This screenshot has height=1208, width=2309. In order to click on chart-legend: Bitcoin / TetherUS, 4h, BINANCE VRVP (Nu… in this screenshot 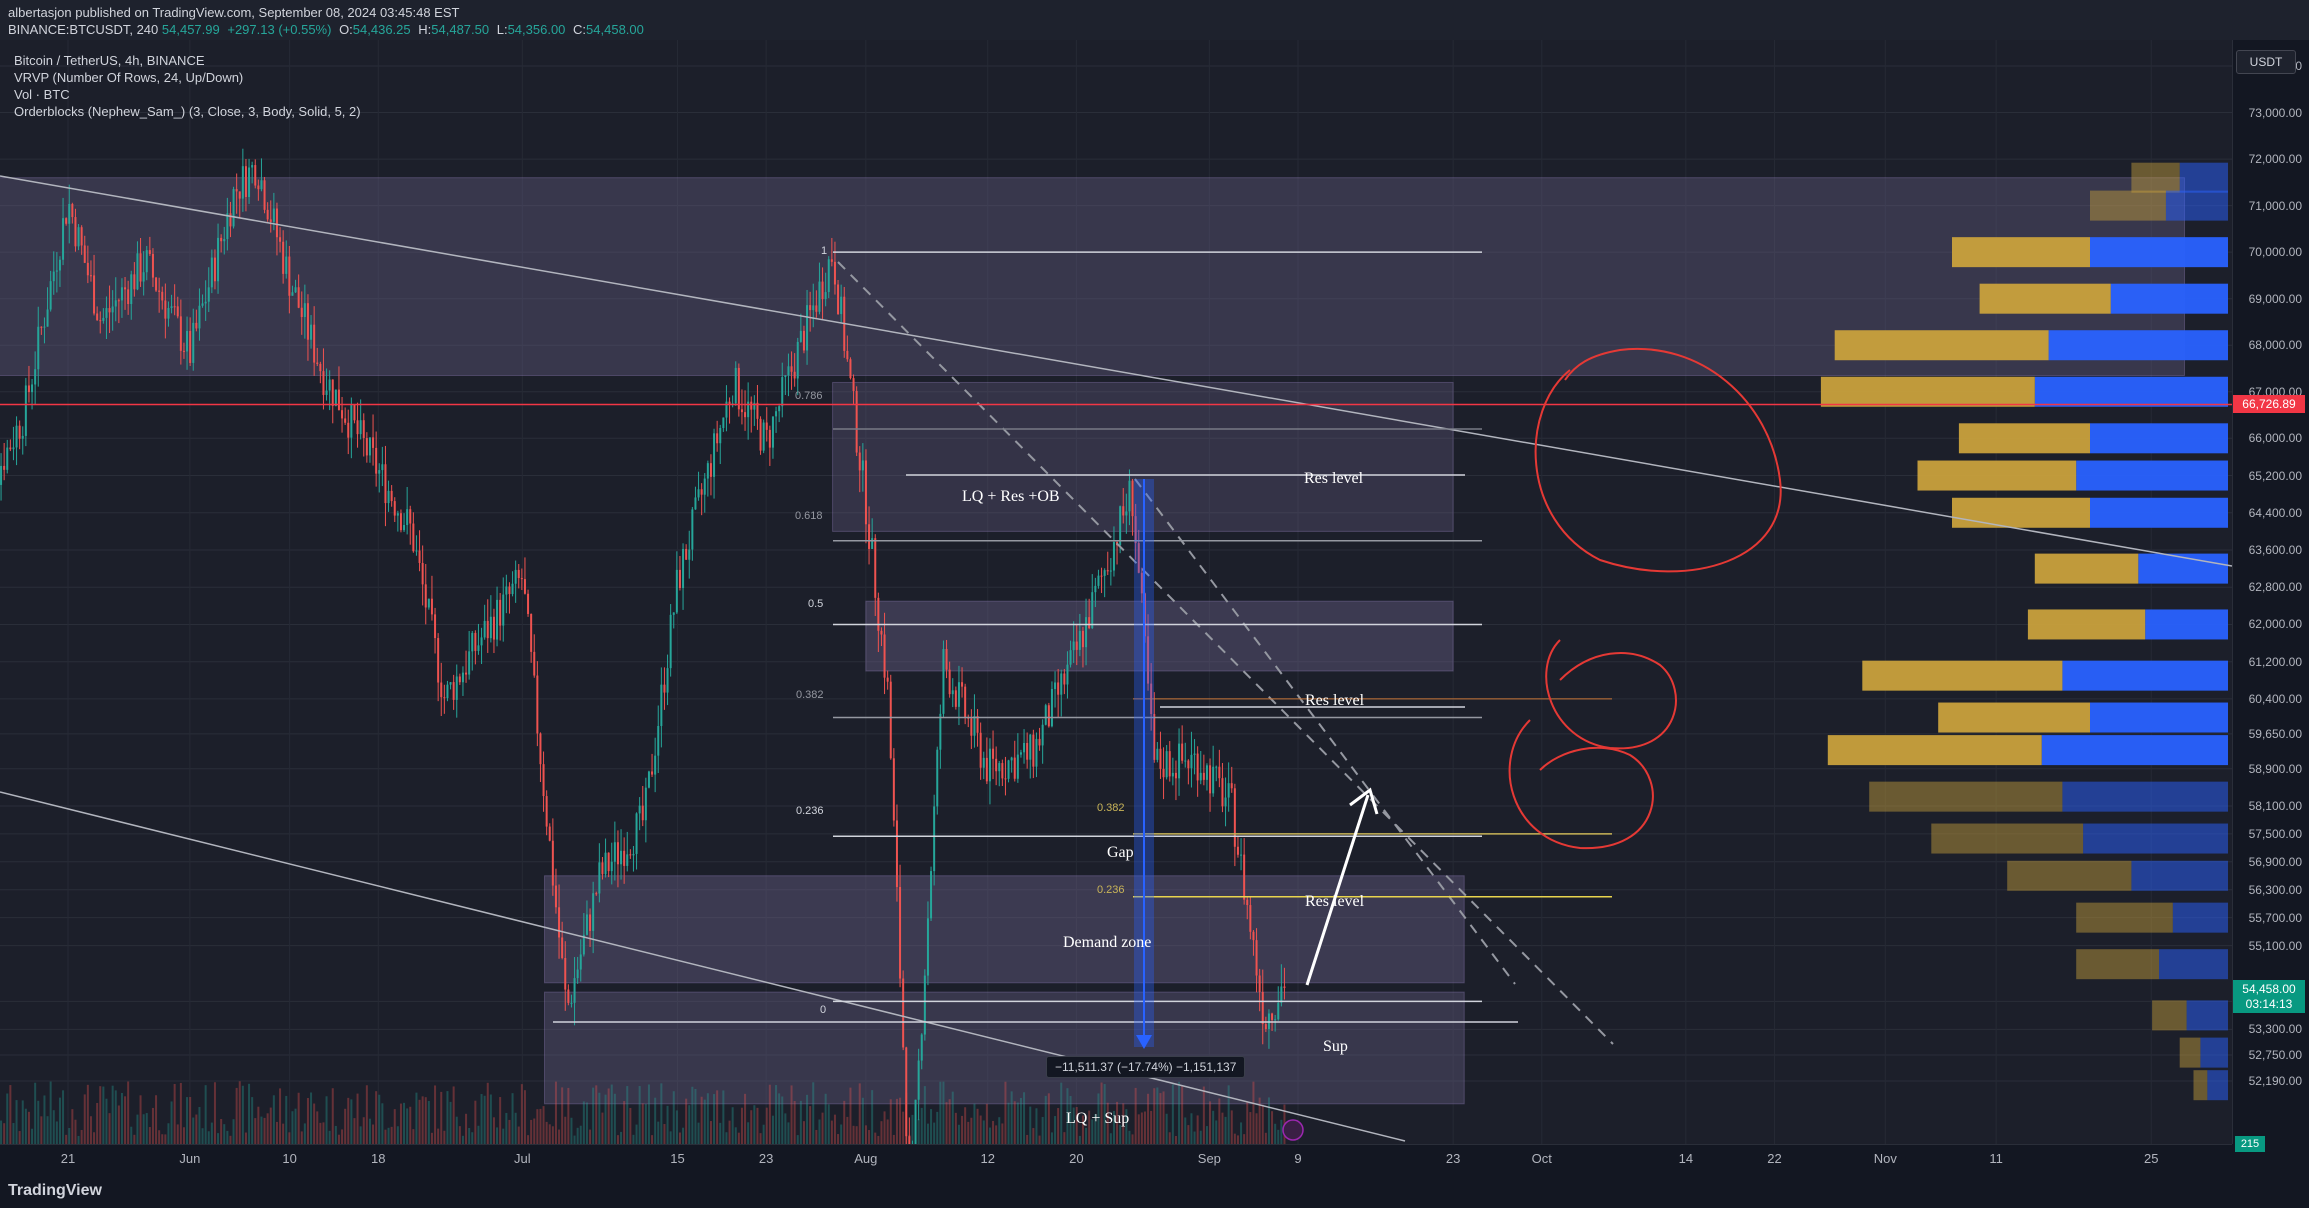, I will do `click(187, 86)`.